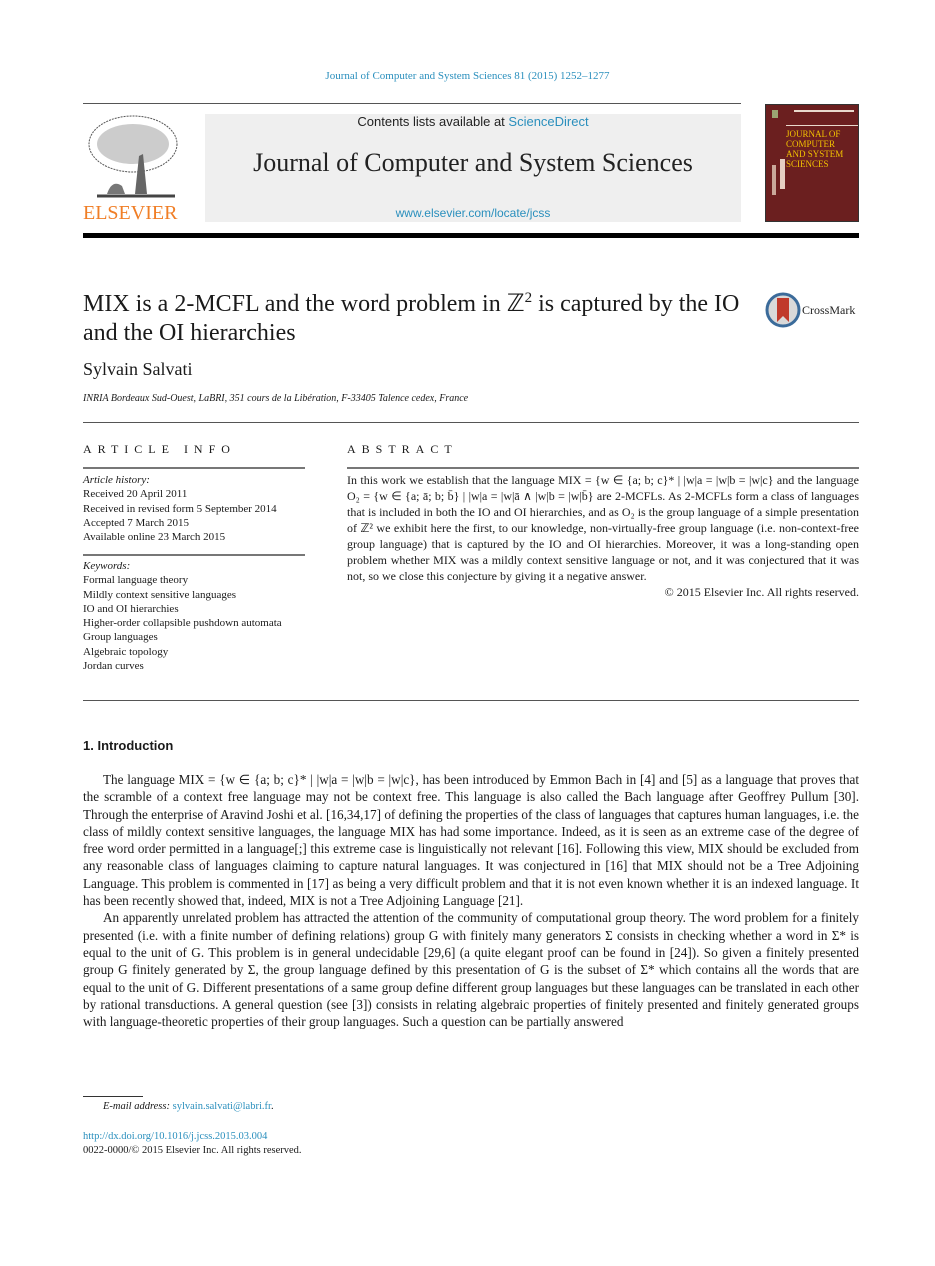 This screenshot has height=1266, width=935. What do you see at coordinates (135, 494) in the screenshot?
I see `history-item: Received 20 April 2011` at bounding box center [135, 494].